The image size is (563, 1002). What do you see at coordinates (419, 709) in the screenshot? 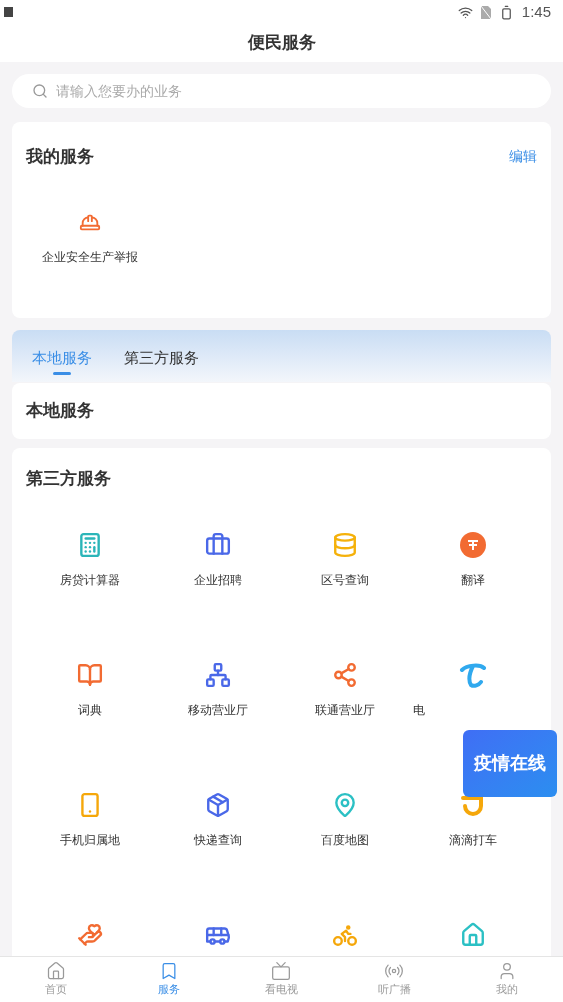
I see `service-label: 电` at bounding box center [419, 709].